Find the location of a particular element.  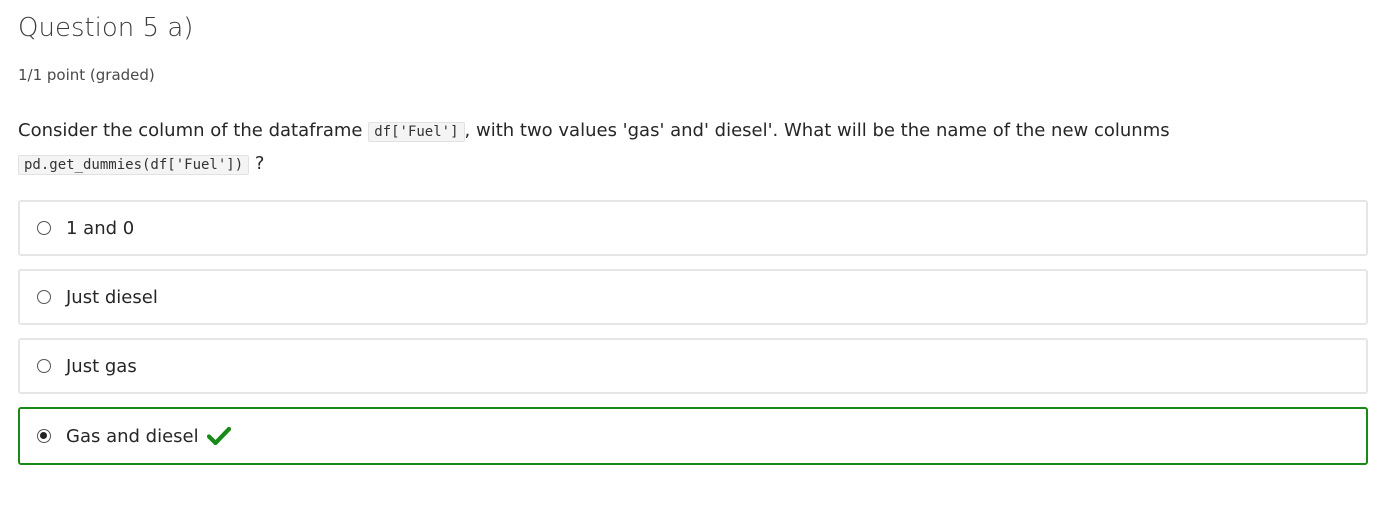

choice-option-4: Gas and diesel is located at coordinates (693, 436).